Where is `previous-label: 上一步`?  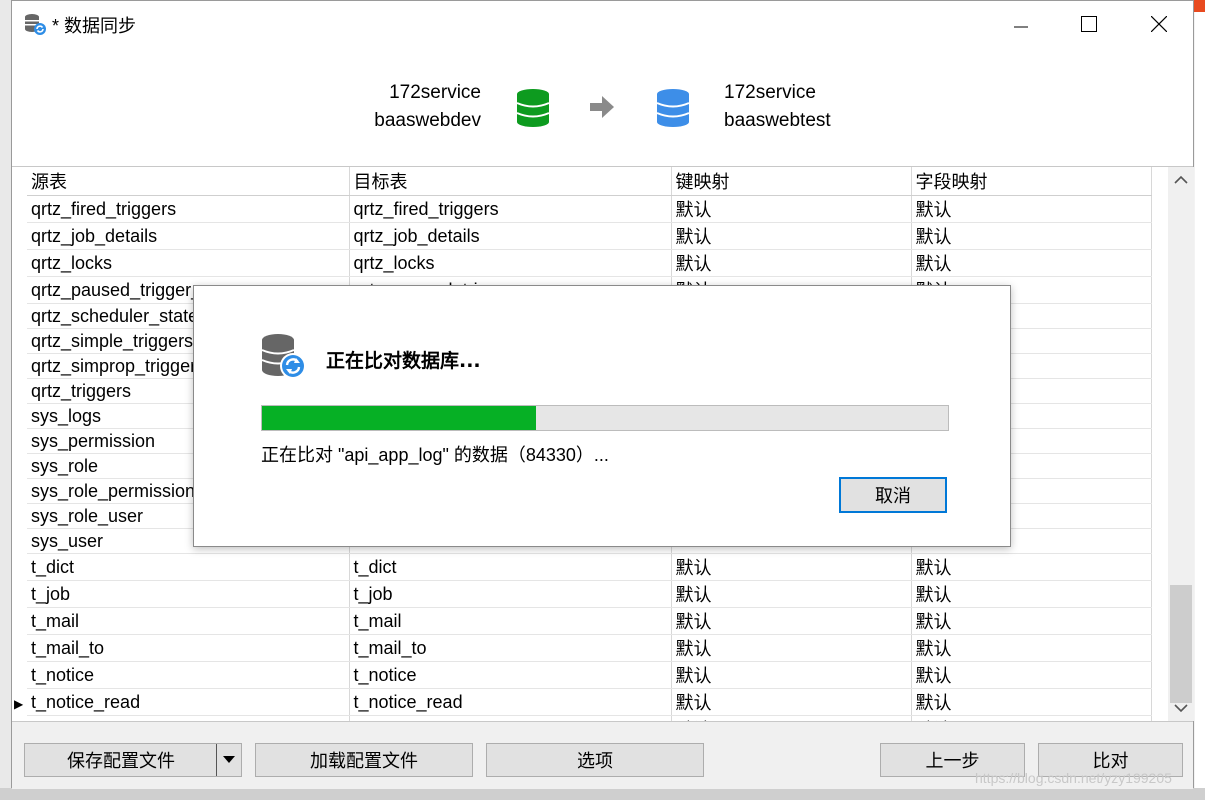 previous-label: 上一步 is located at coordinates (952, 761).